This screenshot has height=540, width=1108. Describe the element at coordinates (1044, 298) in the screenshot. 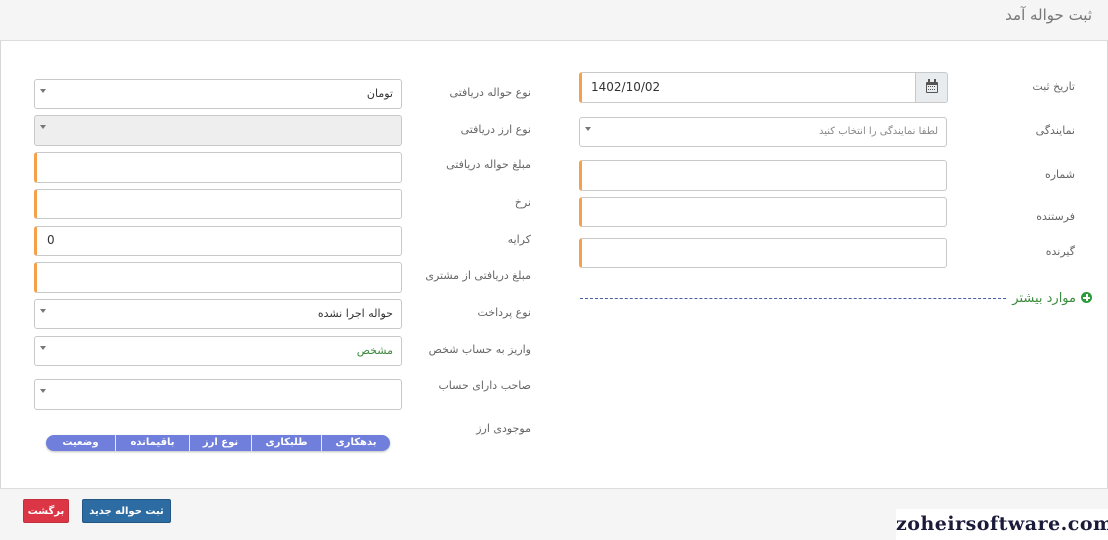

I see `more-options-label: موارد بیشتر` at that location.